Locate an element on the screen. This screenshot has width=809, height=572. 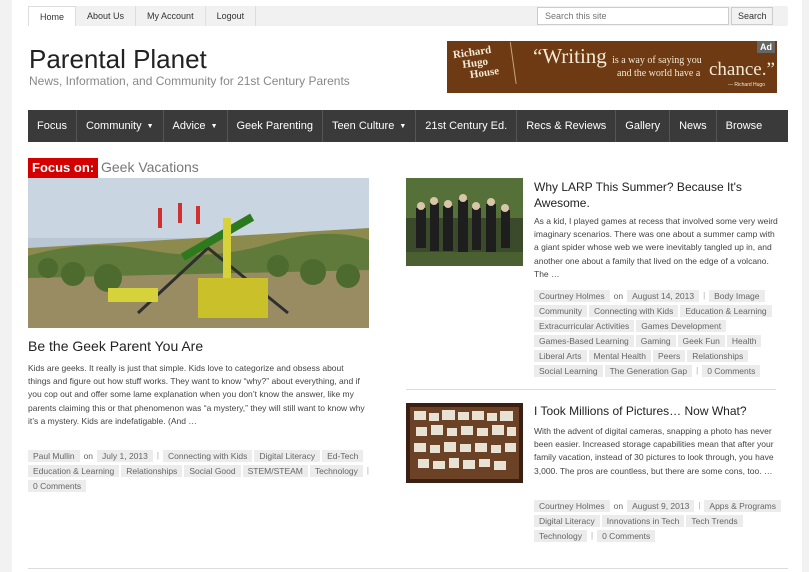
nav-focus: Focus is located at coordinates (52, 126).